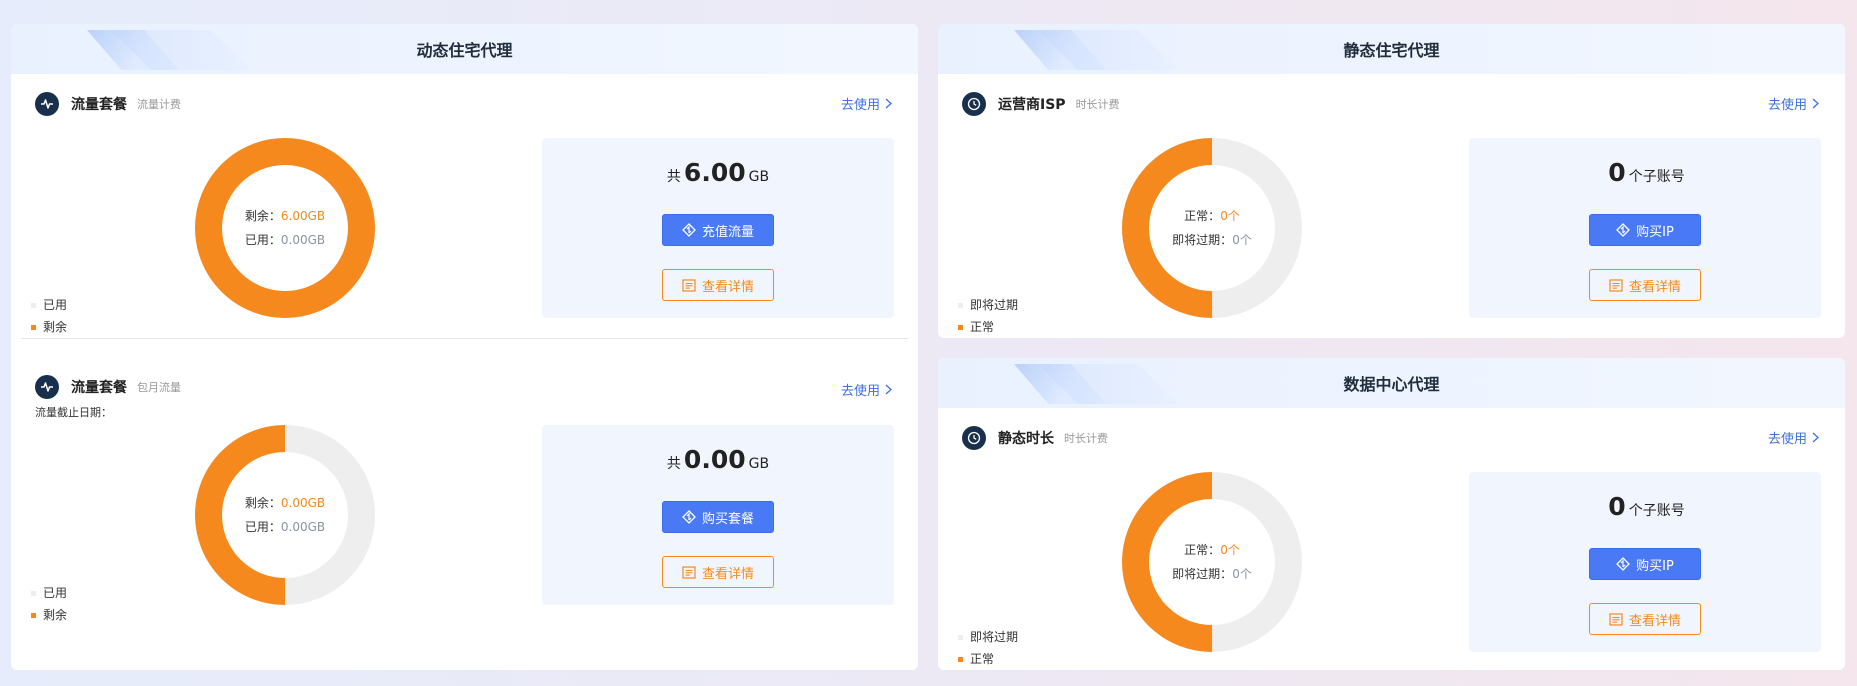  Describe the element at coordinates (303, 216) in the screenshot. I see `remaining-value: 6.00GB` at that location.